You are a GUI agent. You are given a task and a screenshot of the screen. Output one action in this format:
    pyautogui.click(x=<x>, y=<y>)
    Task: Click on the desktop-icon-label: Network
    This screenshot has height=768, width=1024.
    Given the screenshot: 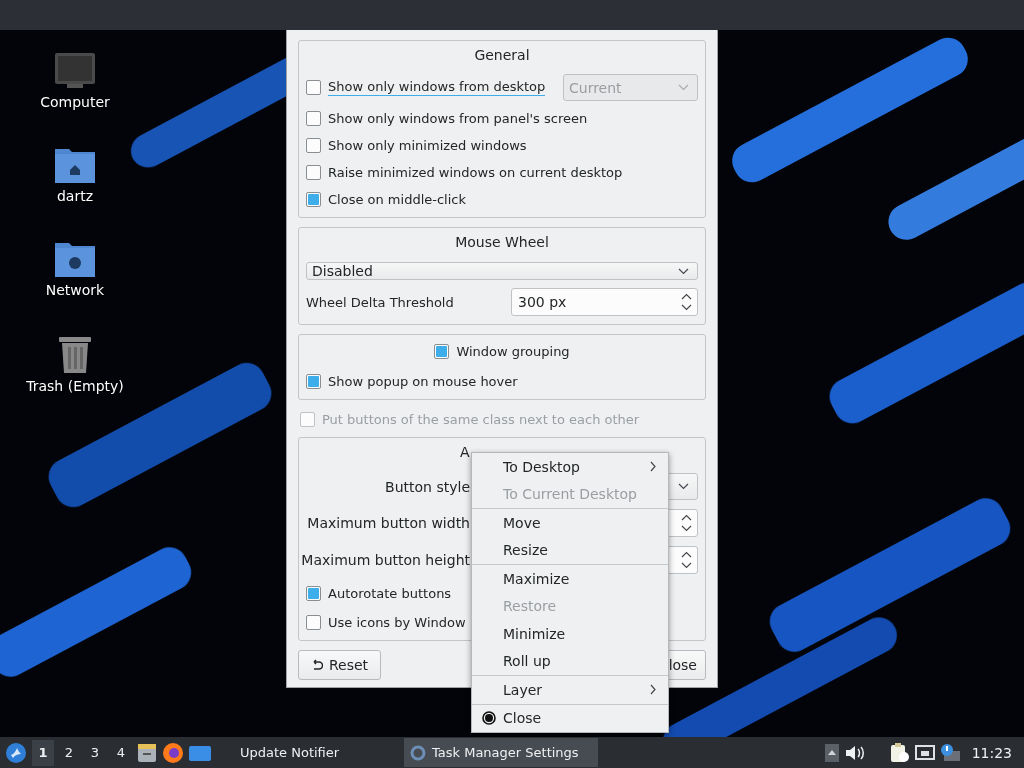 What is the action you would take?
    pyautogui.click(x=75, y=290)
    